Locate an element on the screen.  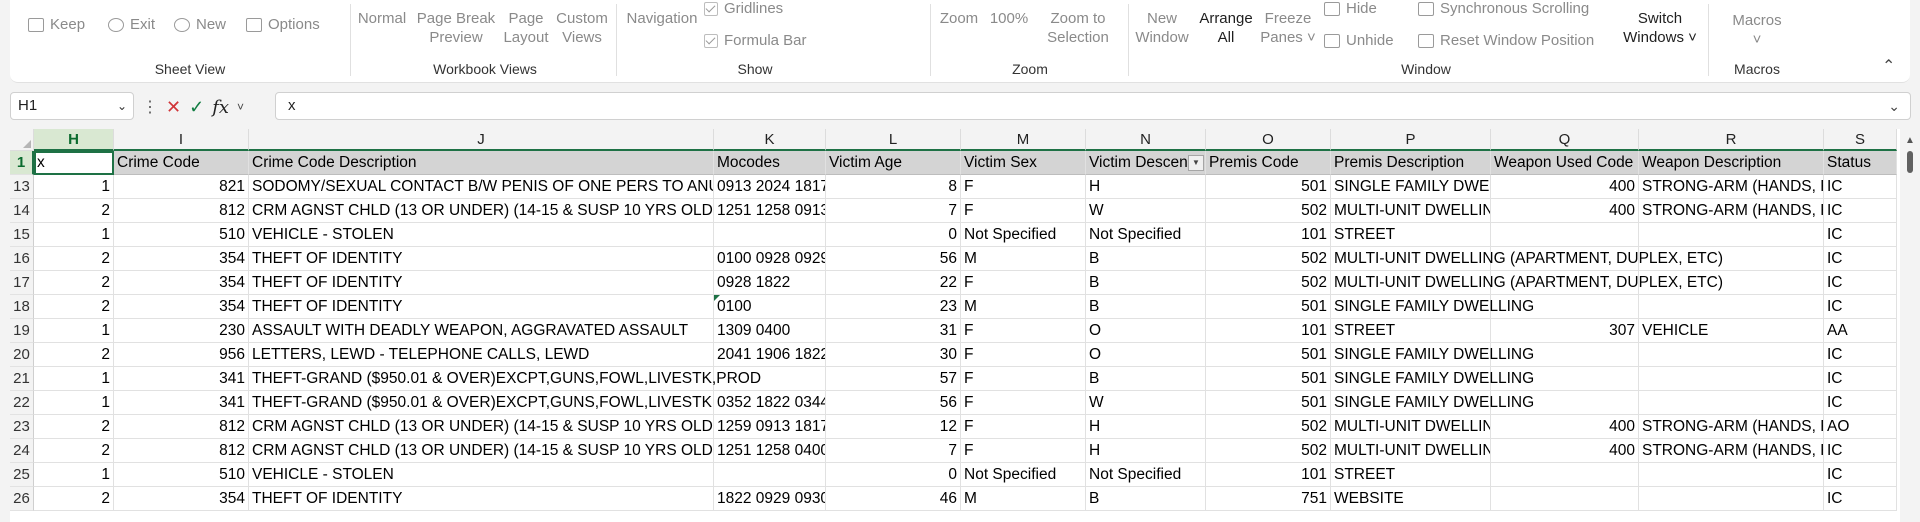
cell: 7 is located at coordinates (893, 451).